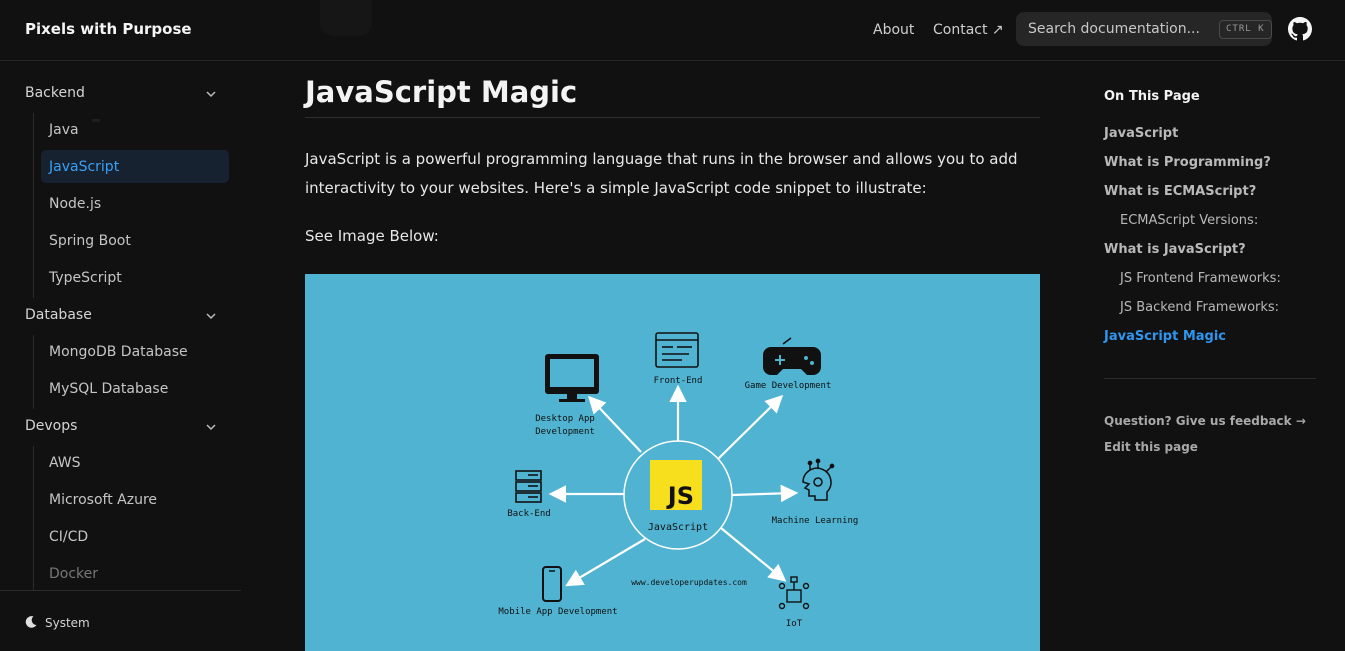 The height and width of the screenshot is (651, 1345). I want to click on illustration-svg: JS JavaScript Front-End Game Development, so click(678, 480).